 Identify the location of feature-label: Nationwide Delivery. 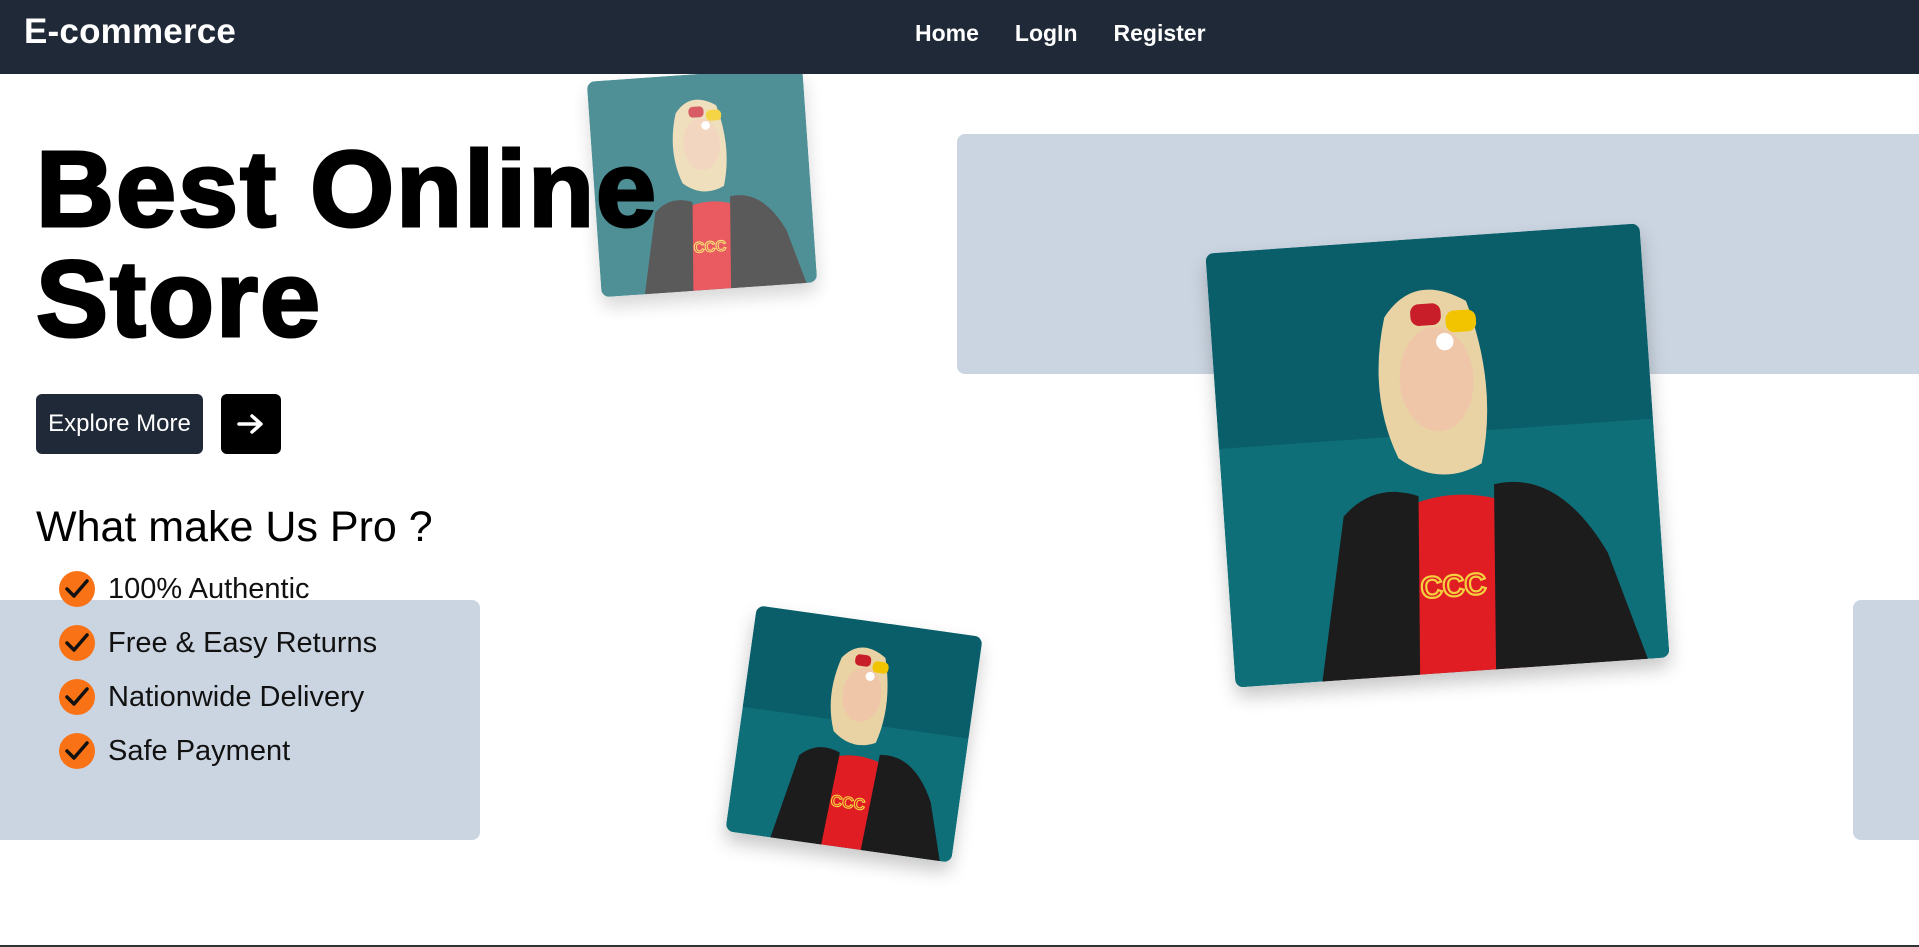
(236, 696).